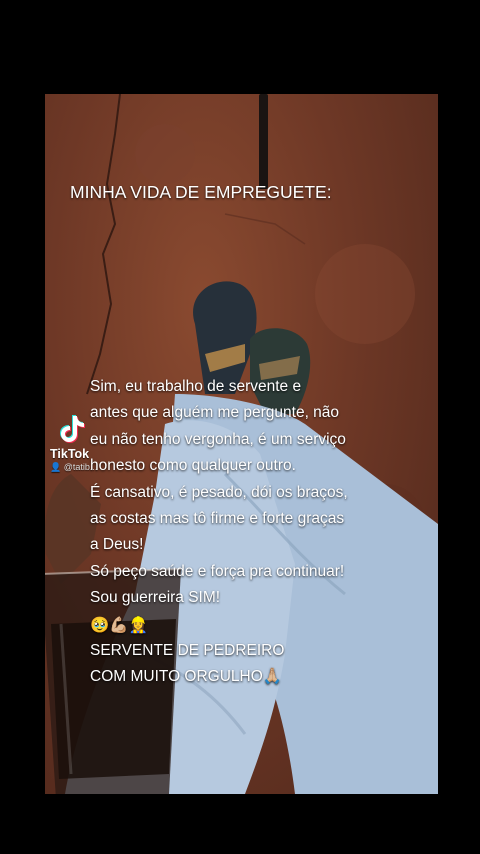  Describe the element at coordinates (70, 454) in the screenshot. I see `tiktok-brand: TikTok` at that location.